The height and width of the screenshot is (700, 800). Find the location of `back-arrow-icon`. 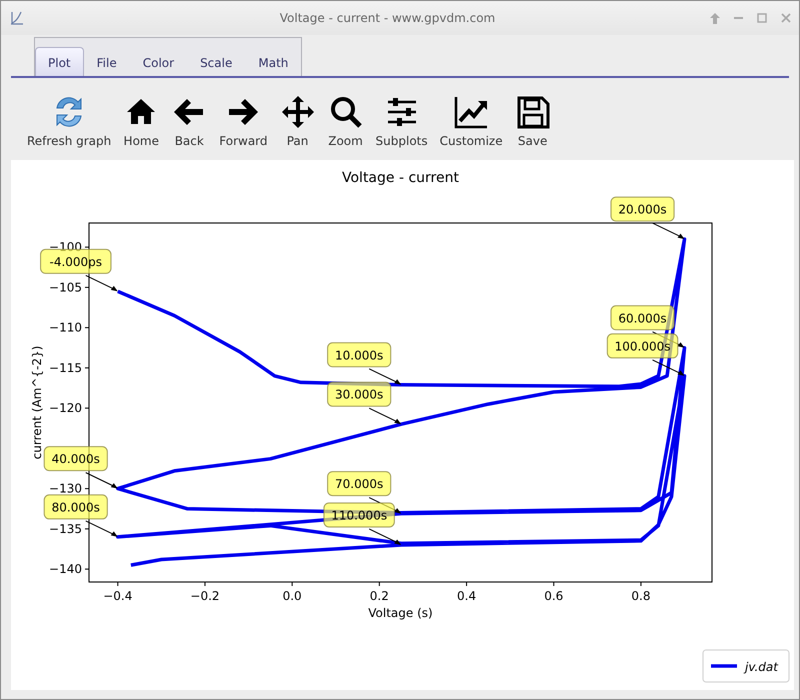

back-arrow-icon is located at coordinates (189, 112).